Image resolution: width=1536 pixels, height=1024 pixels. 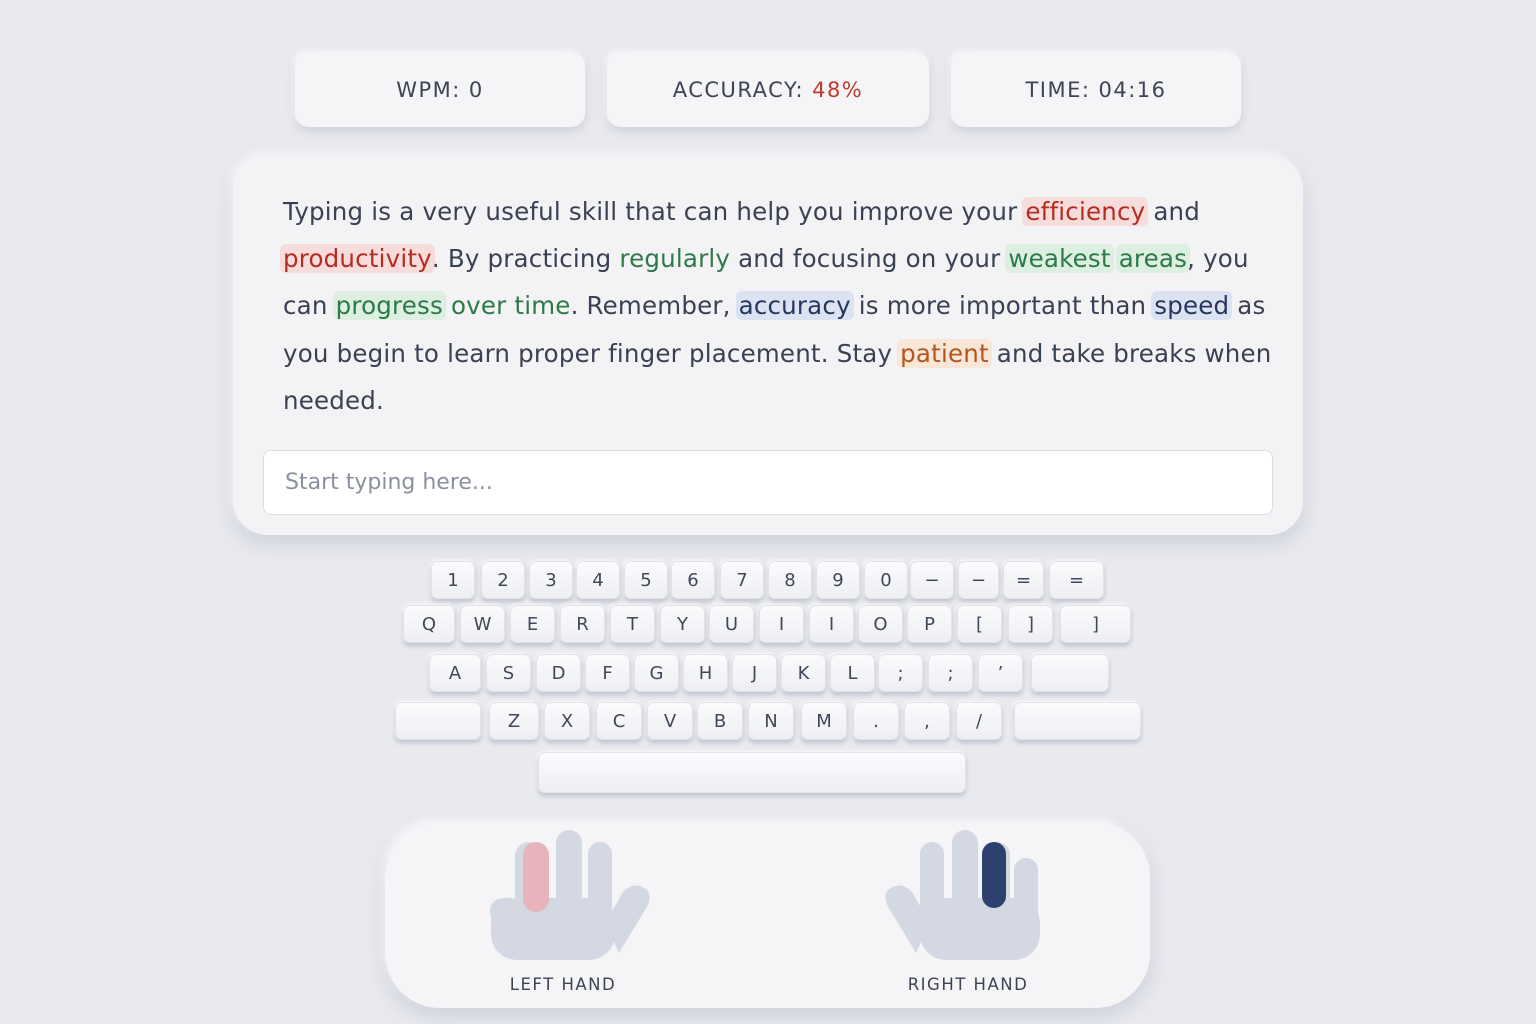 What do you see at coordinates (598, 580) in the screenshot?
I see `key-4: 4` at bounding box center [598, 580].